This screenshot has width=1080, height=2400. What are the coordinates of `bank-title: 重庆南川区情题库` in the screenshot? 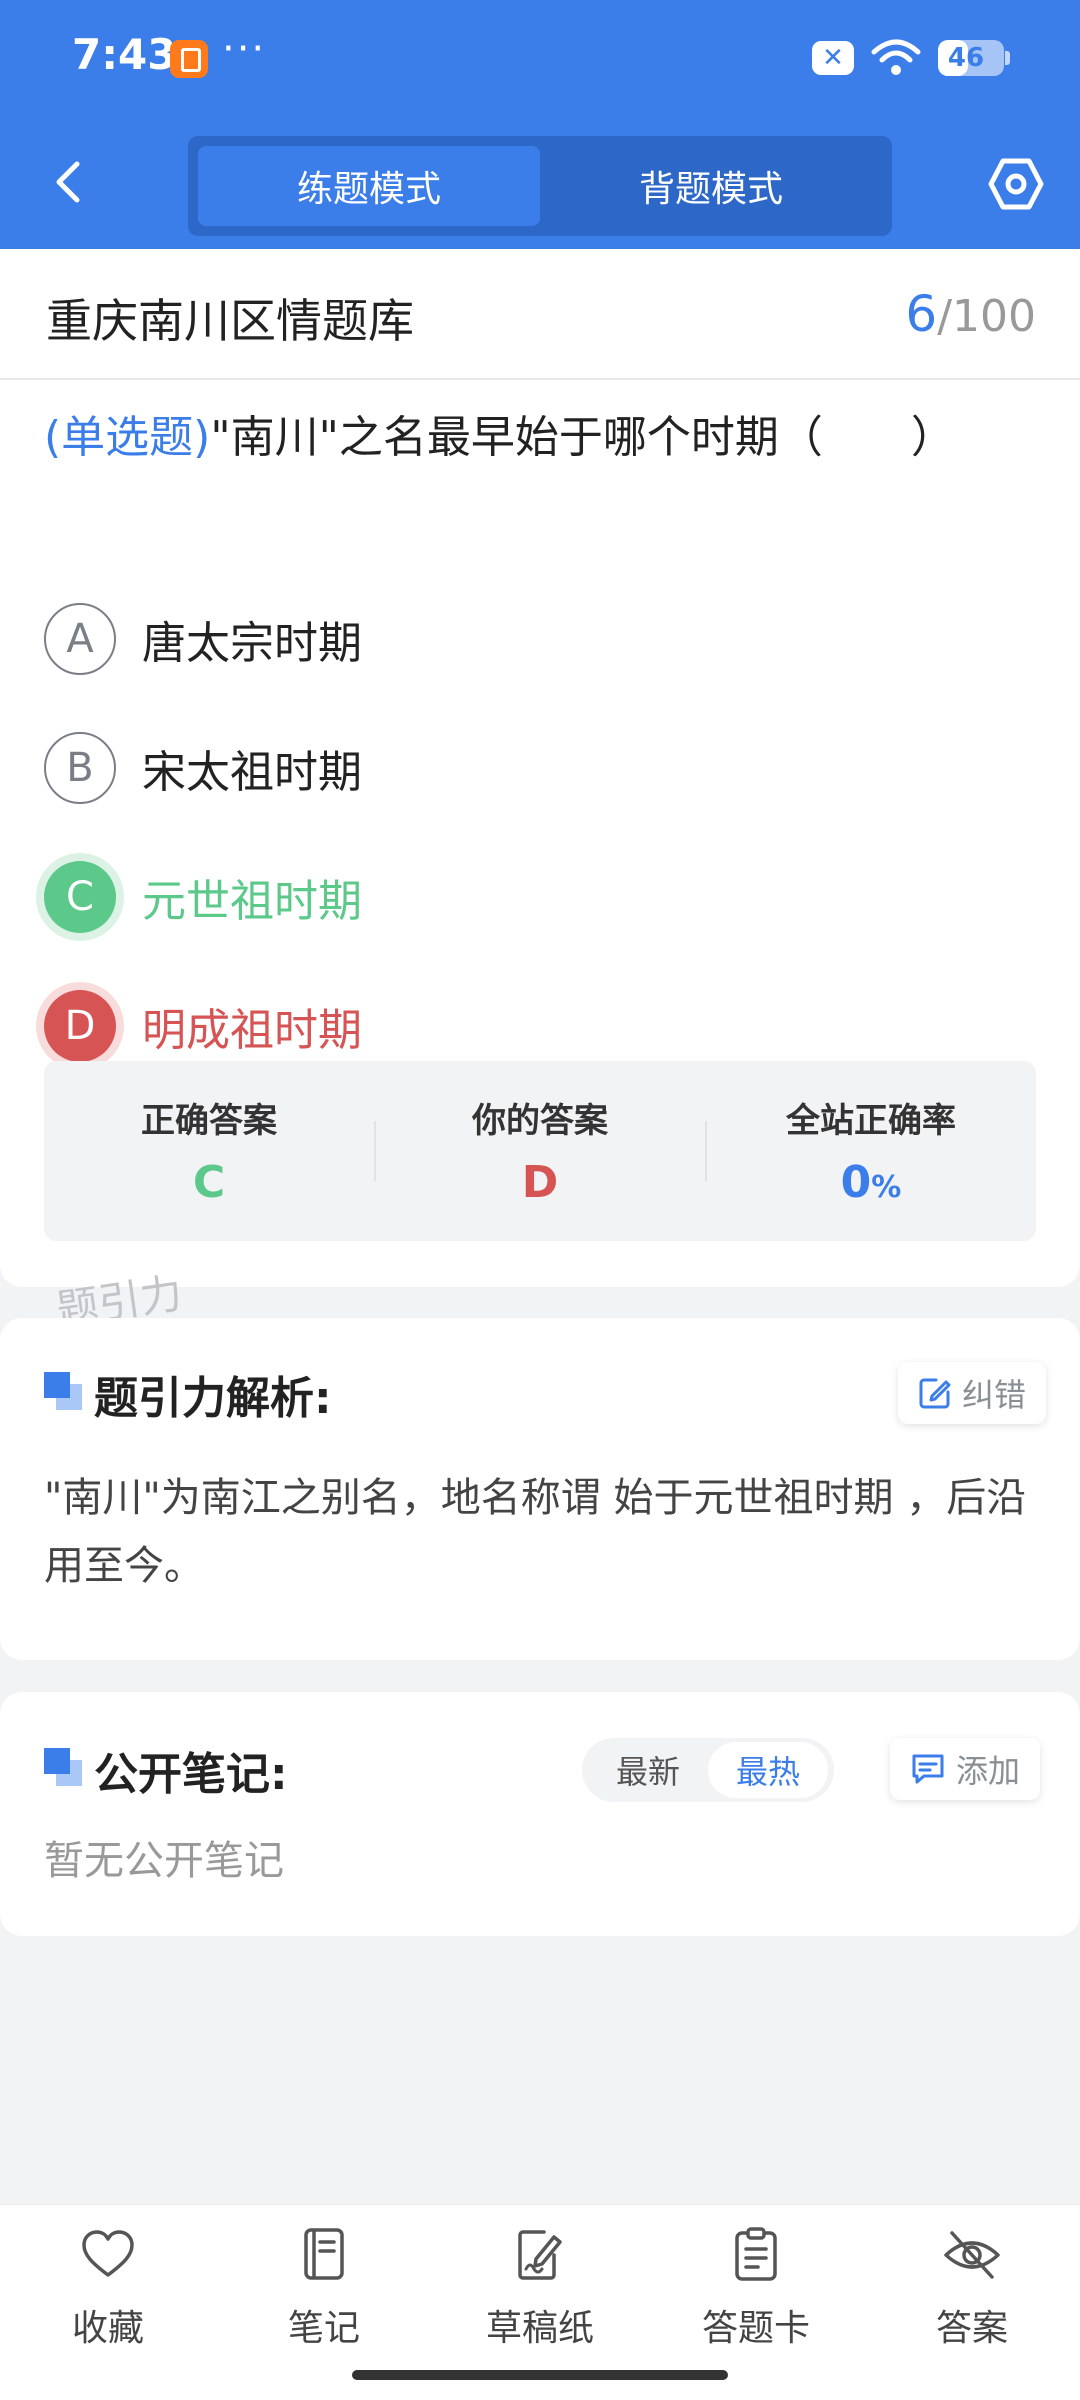 It's located at (230, 321).